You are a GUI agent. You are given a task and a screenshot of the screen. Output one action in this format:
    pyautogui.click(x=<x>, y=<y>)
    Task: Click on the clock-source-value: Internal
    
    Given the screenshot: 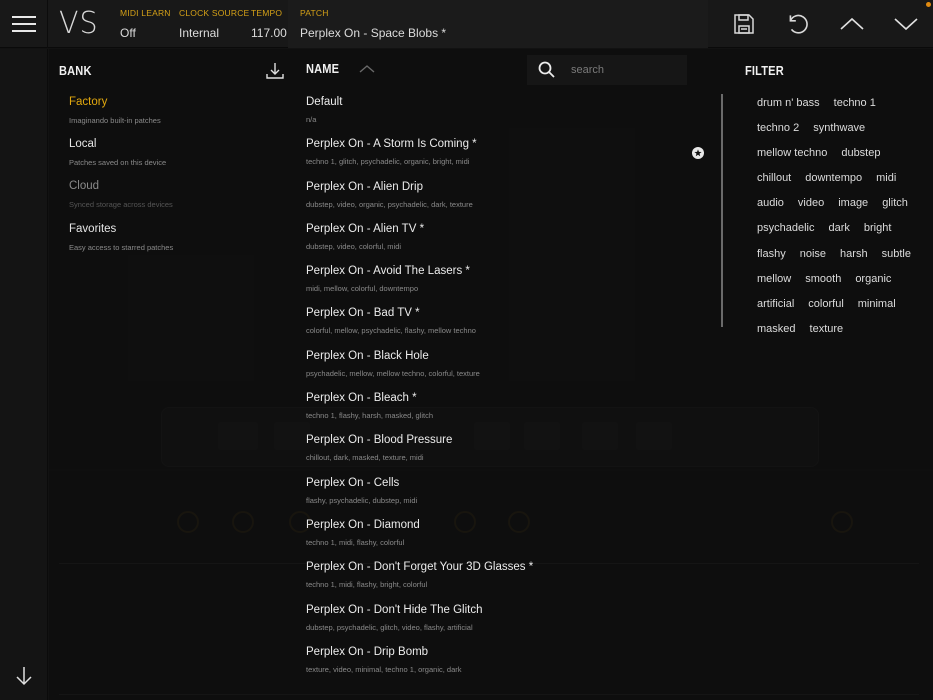 What is the action you would take?
    pyautogui.click(x=199, y=33)
    